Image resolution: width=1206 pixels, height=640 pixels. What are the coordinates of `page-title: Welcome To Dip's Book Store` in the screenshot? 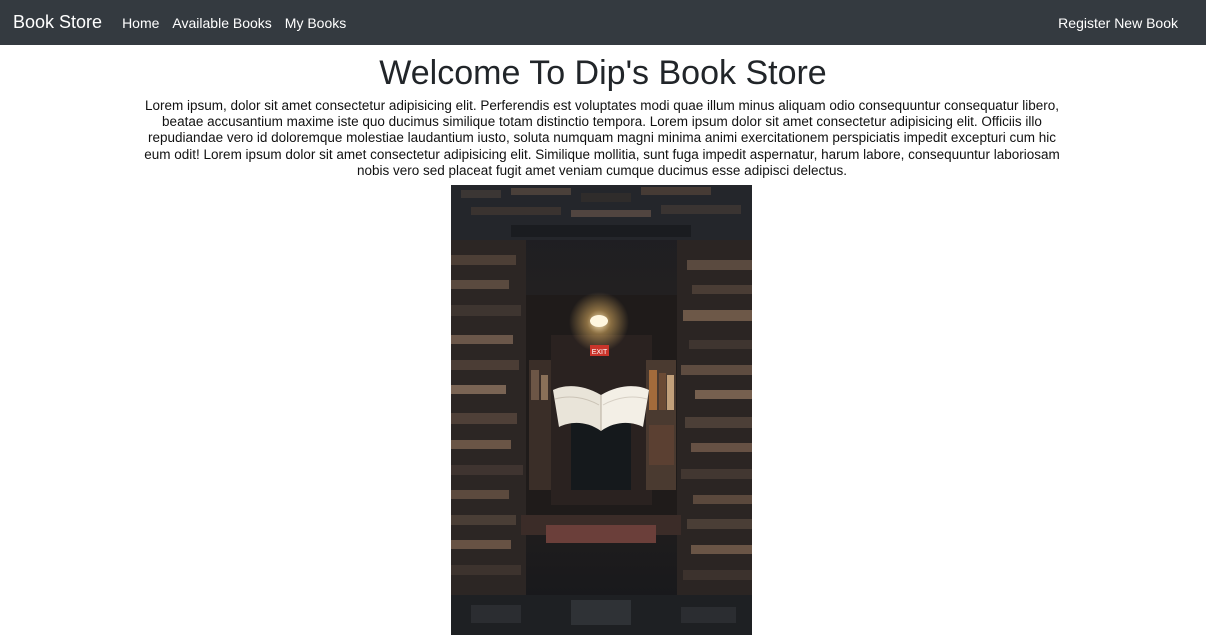 It's located at (603, 73).